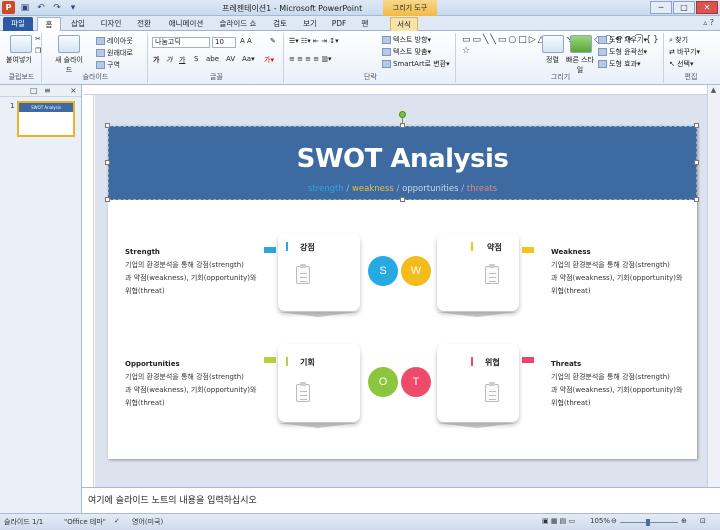 This screenshot has height=530, width=720. What do you see at coordinates (25, 8) in the screenshot?
I see `save-icon: ▣` at bounding box center [25, 8].